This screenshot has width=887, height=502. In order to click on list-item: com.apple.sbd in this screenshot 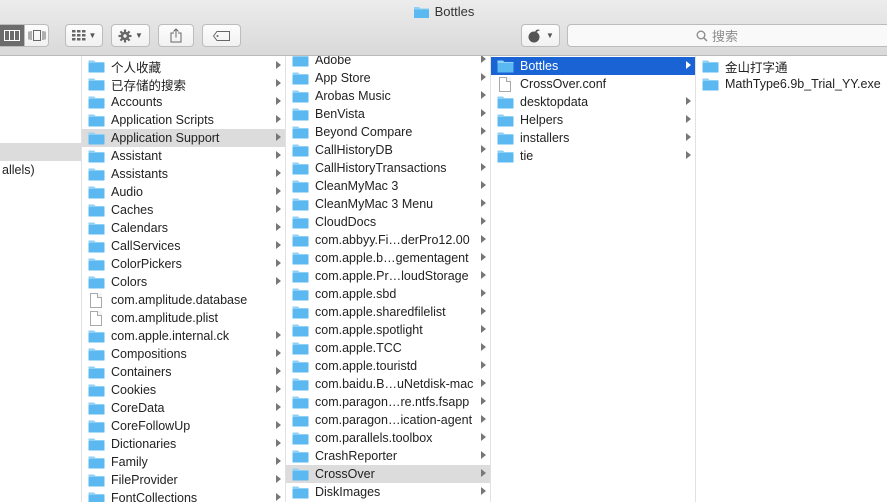, I will do `click(388, 294)`.